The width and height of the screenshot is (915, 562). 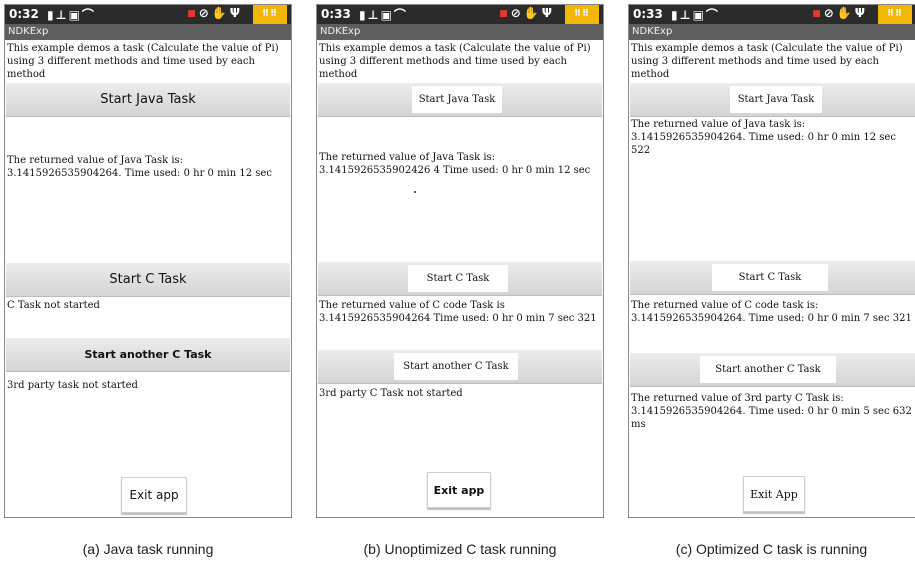 I want to click on clock: 0:32, so click(x=24, y=14).